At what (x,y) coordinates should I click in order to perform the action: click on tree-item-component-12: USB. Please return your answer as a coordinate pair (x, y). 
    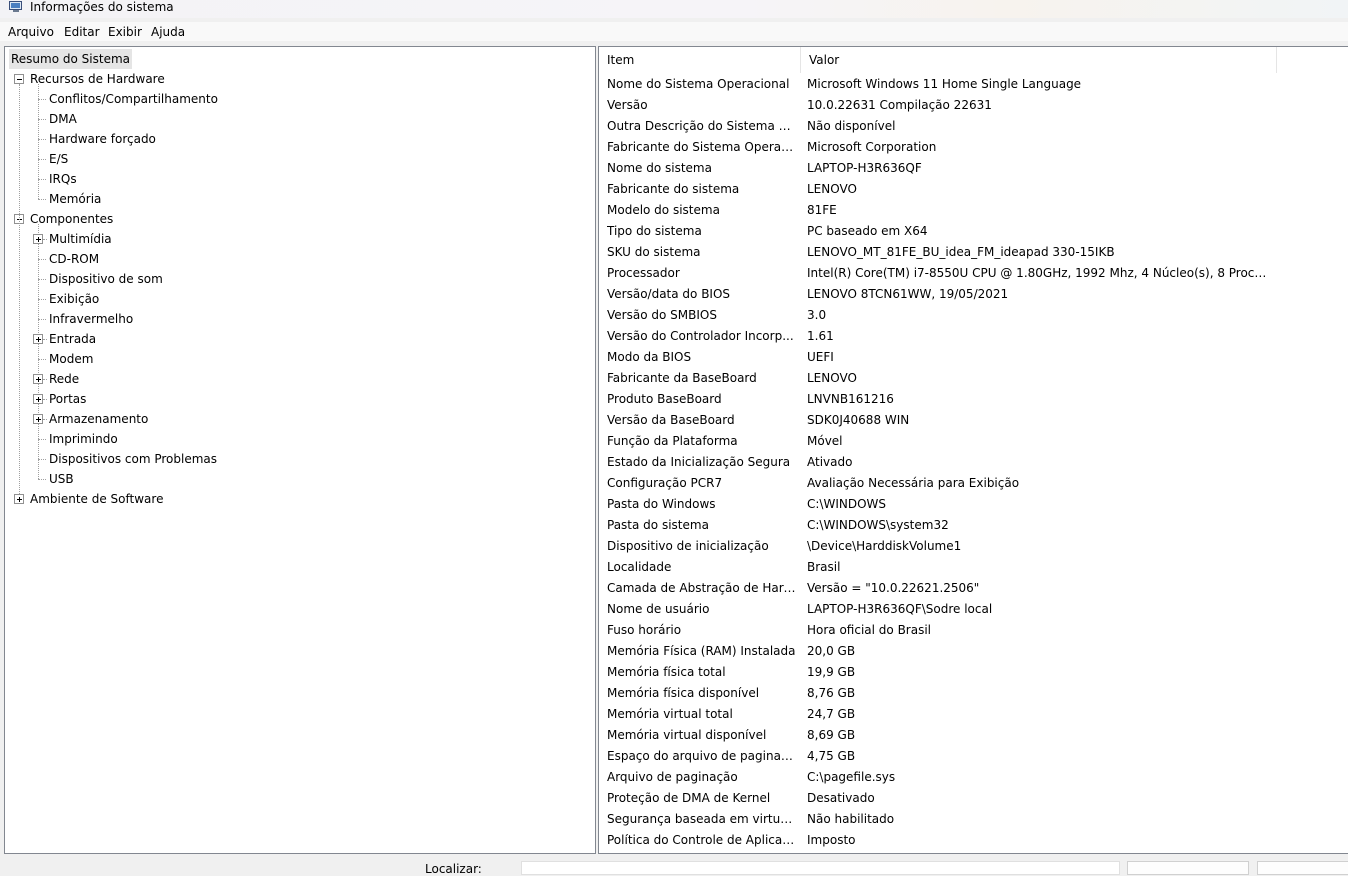
    Looking at the image, I should click on (299, 479).